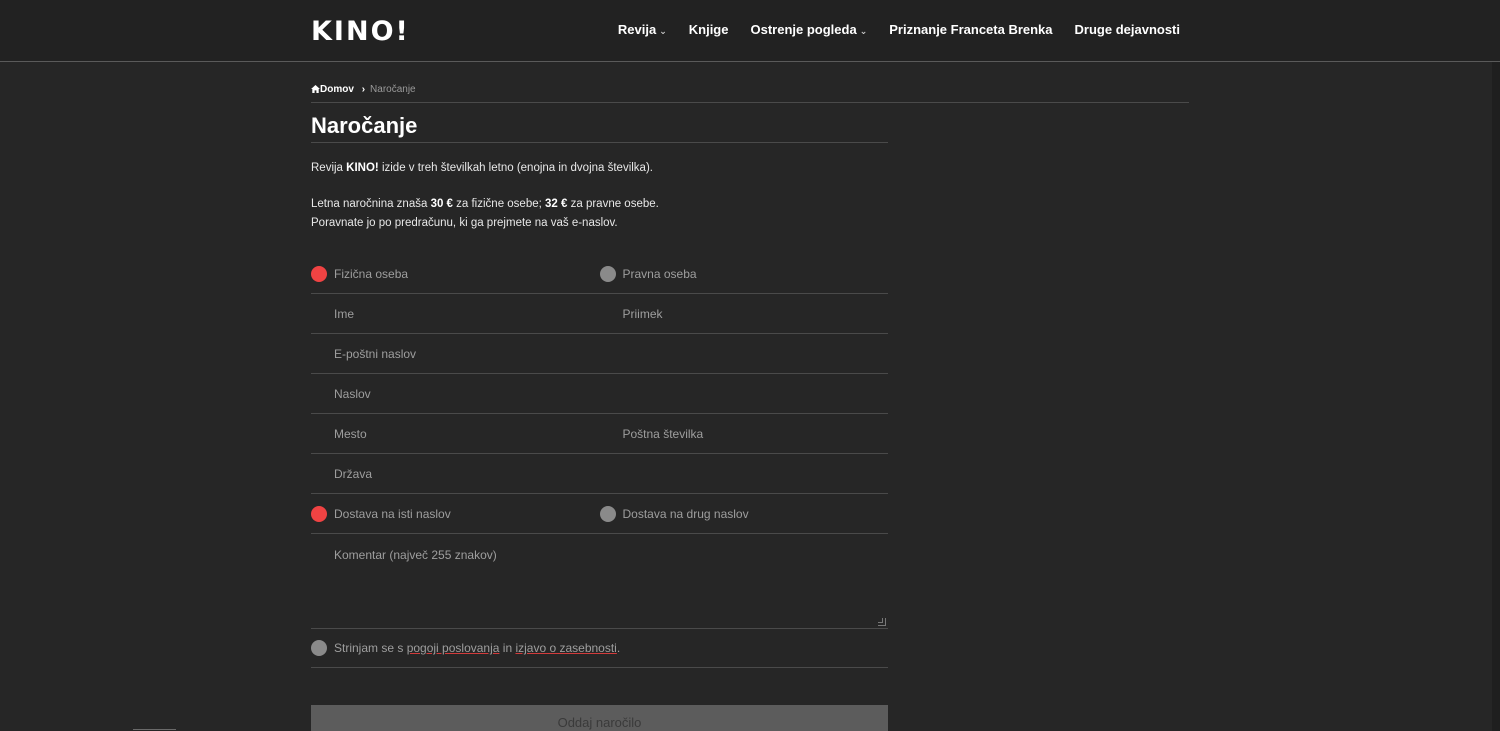 This screenshot has width=1500, height=731. I want to click on email-field: E-poštni naslov, so click(599, 353).